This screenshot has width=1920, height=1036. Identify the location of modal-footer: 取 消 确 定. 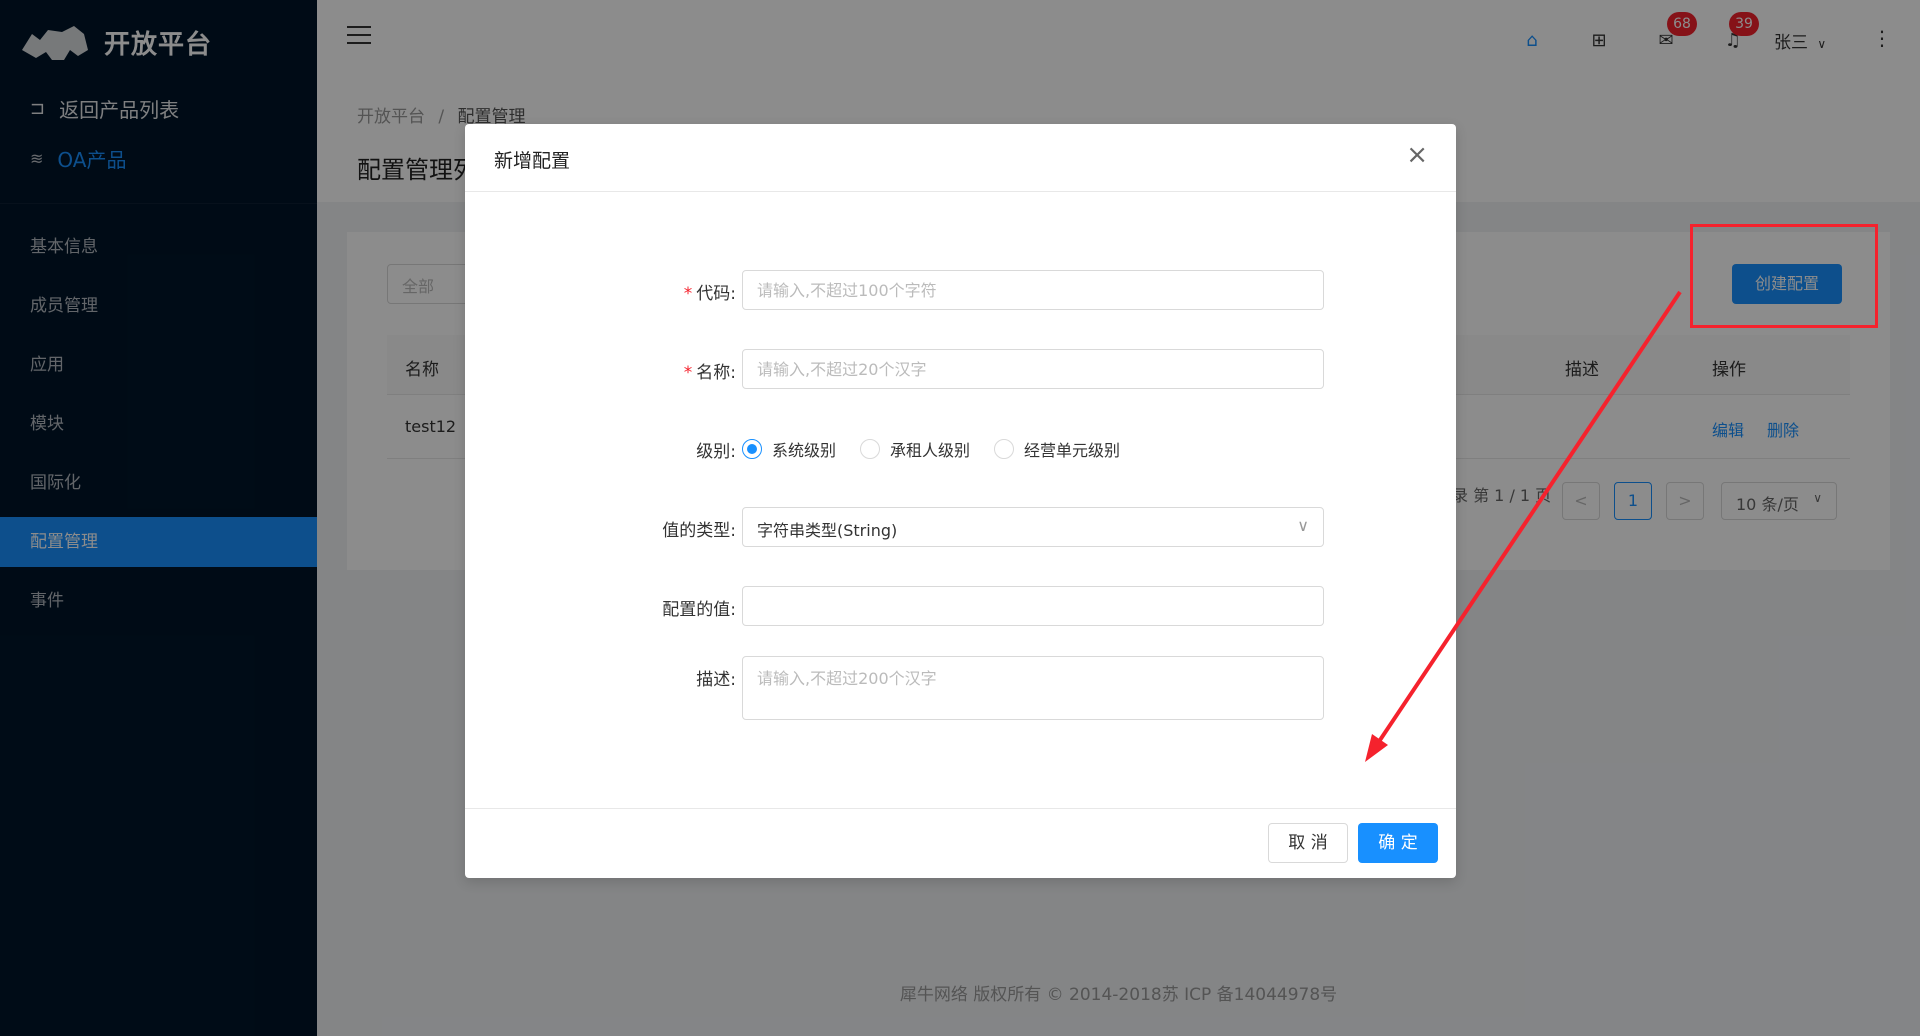
(960, 843).